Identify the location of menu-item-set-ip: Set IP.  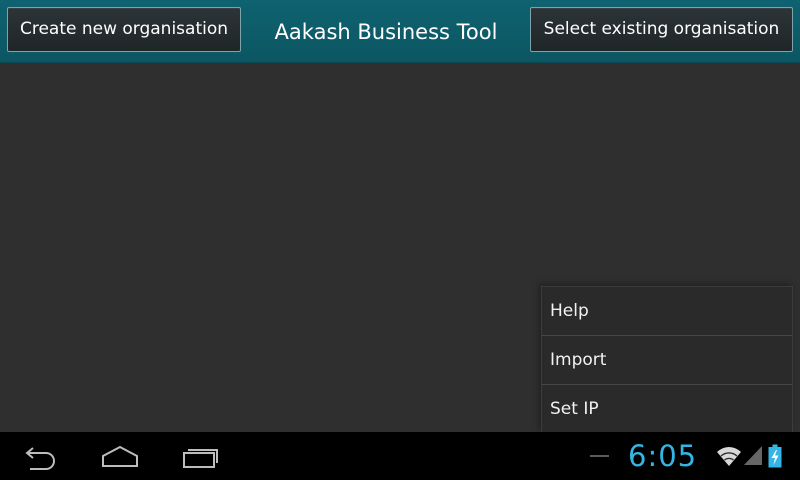
(667, 408).